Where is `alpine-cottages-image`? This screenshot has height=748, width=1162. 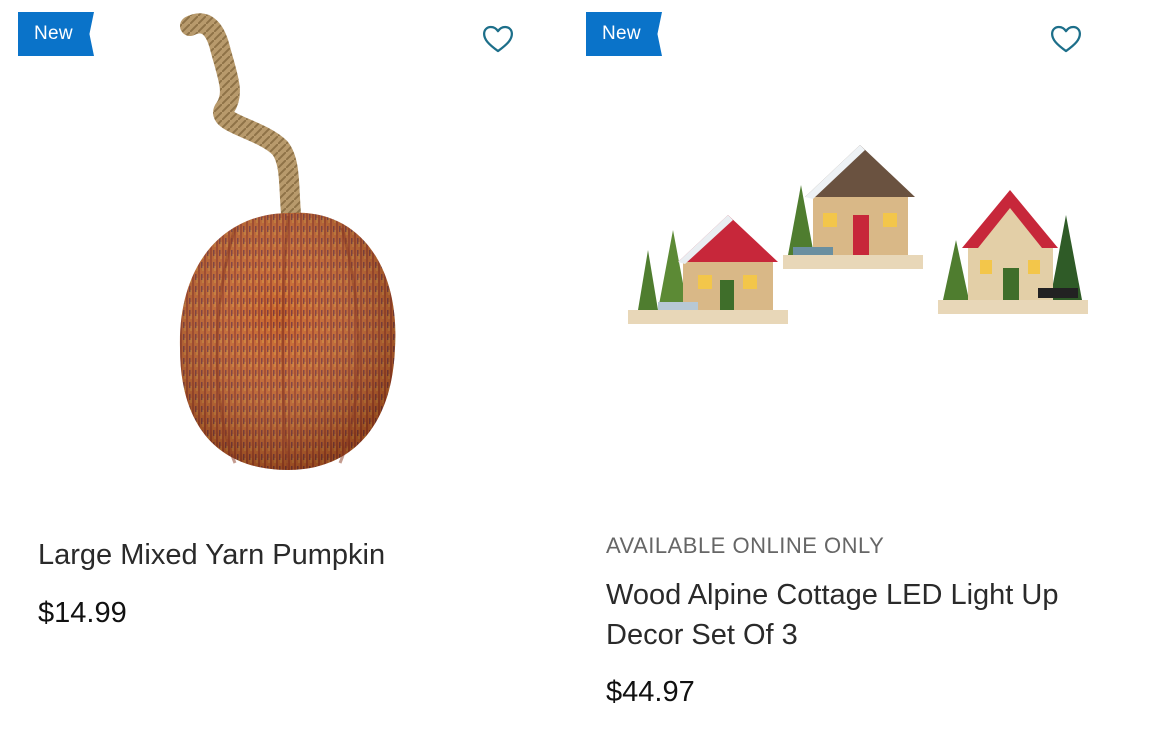
alpine-cottages-image is located at coordinates (858, 234).